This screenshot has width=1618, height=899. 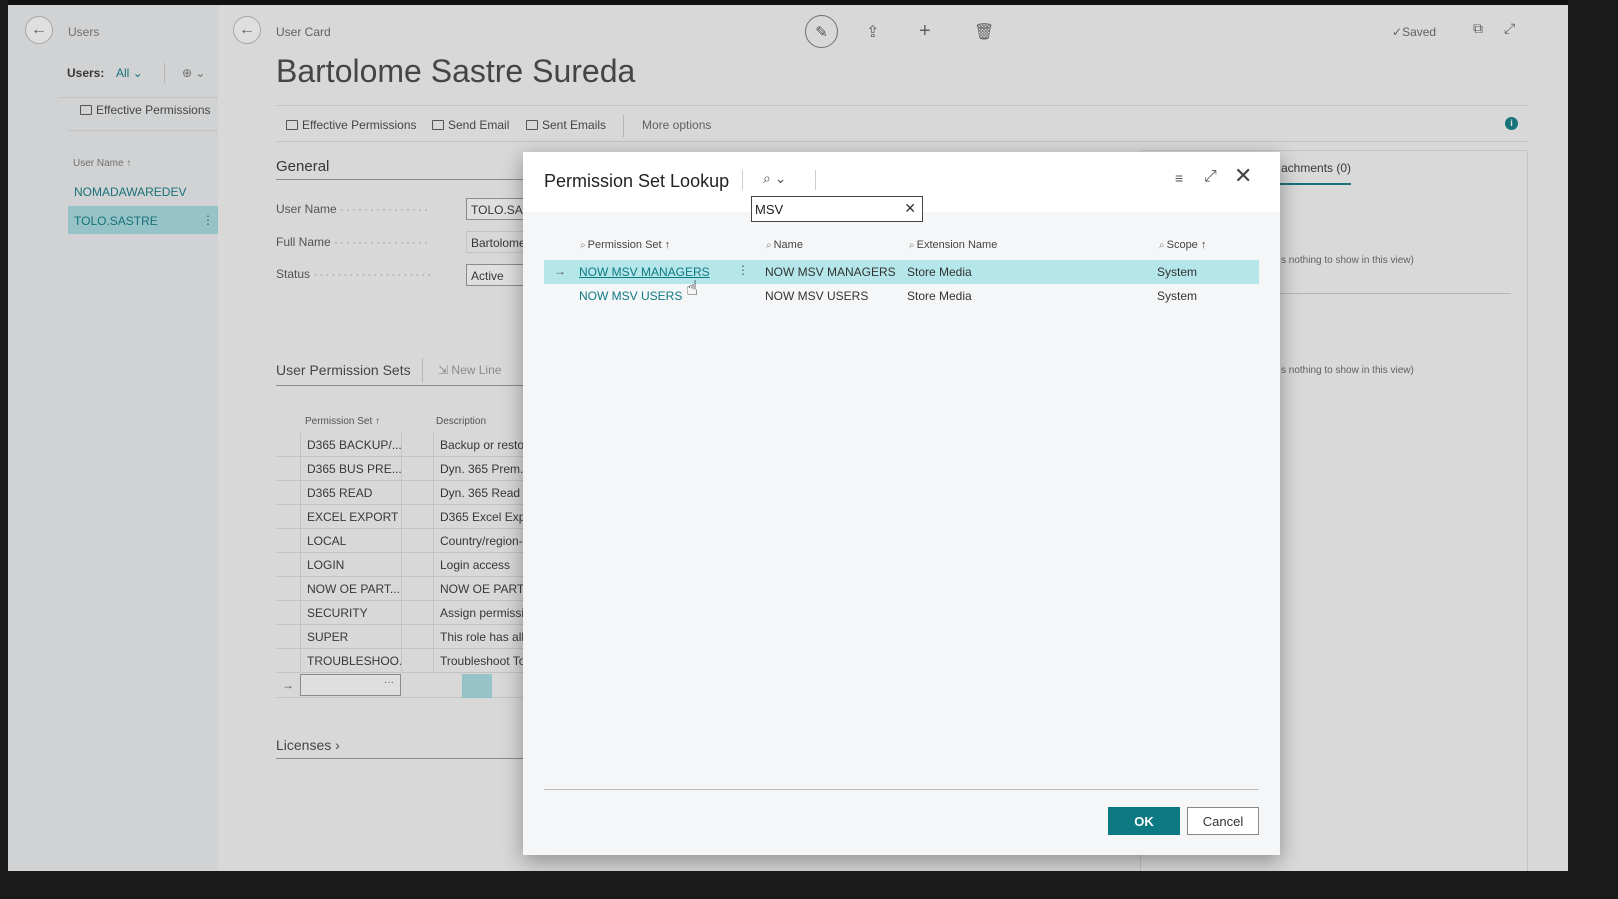 I want to click on name-column-header: ⌕ Name, so click(x=784, y=245).